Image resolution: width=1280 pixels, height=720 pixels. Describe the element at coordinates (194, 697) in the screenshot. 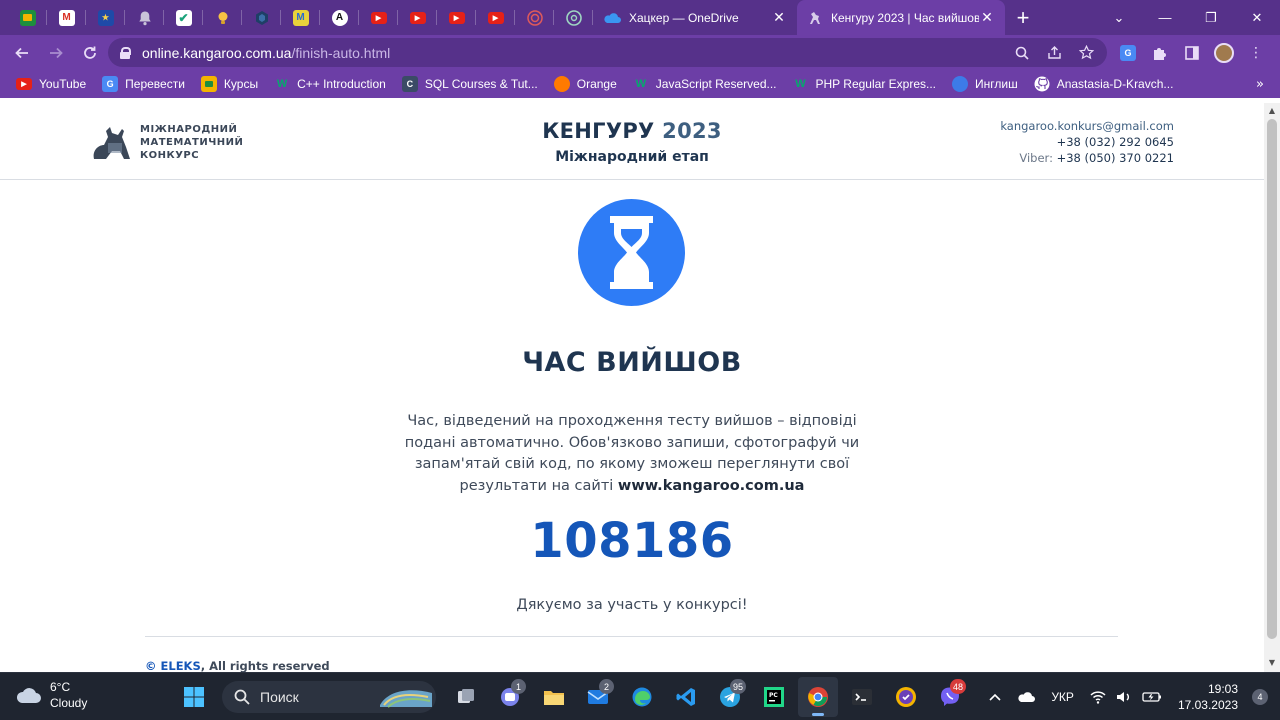

I see `start-button` at that location.